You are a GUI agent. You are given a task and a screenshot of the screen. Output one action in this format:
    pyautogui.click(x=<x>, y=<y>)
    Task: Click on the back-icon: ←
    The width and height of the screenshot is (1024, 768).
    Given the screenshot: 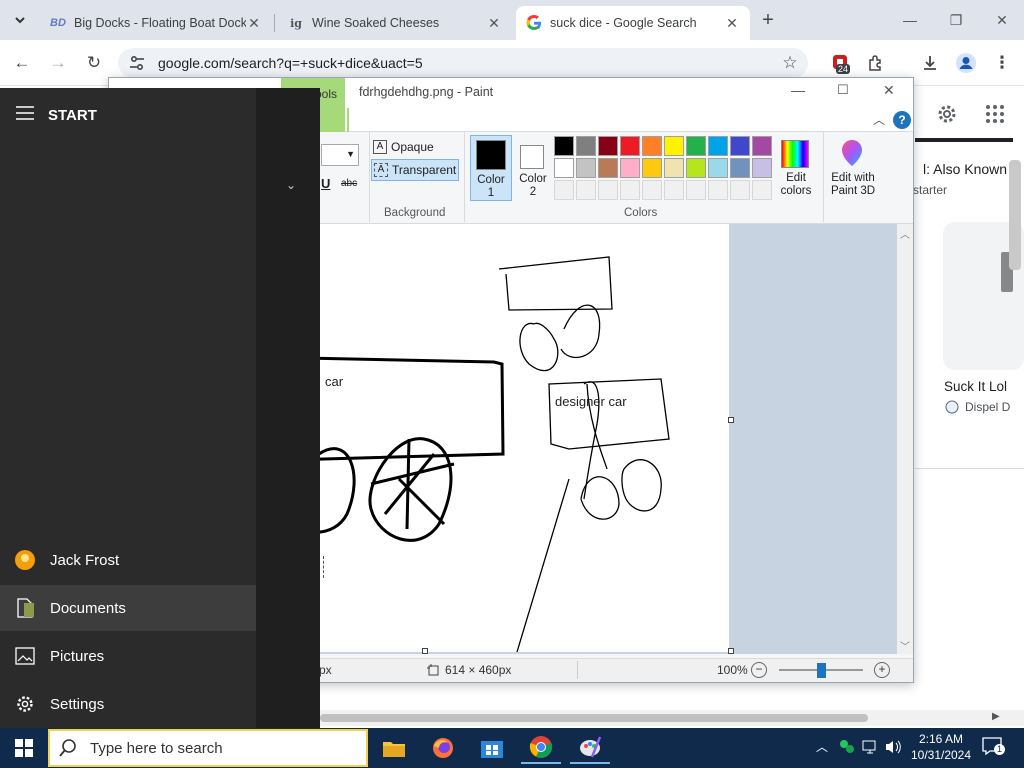 What is the action you would take?
    pyautogui.click(x=22, y=63)
    